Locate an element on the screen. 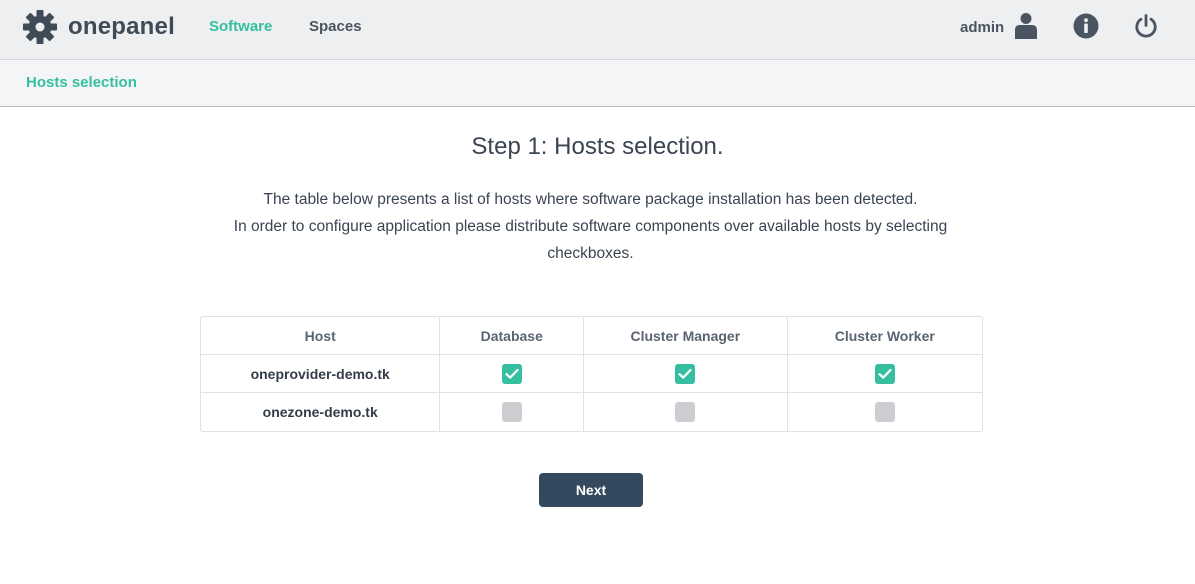 The width and height of the screenshot is (1195, 584). column-header-cluster-worker: Cluster Worker is located at coordinates (884, 336).